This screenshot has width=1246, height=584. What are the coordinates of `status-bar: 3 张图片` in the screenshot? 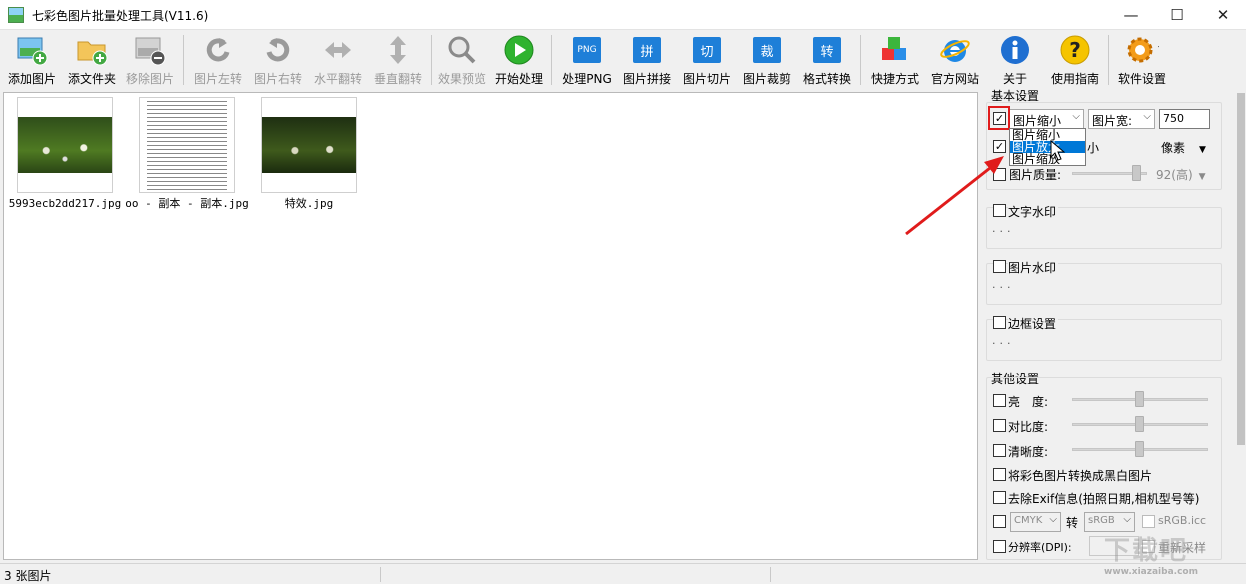 It's located at (623, 573).